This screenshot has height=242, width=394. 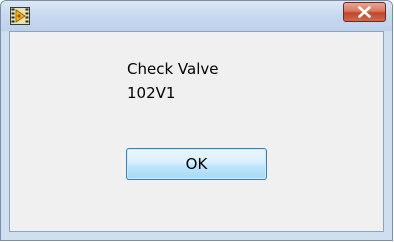 I want to click on dialog-message: Check Valve 102V1, so click(x=172, y=81).